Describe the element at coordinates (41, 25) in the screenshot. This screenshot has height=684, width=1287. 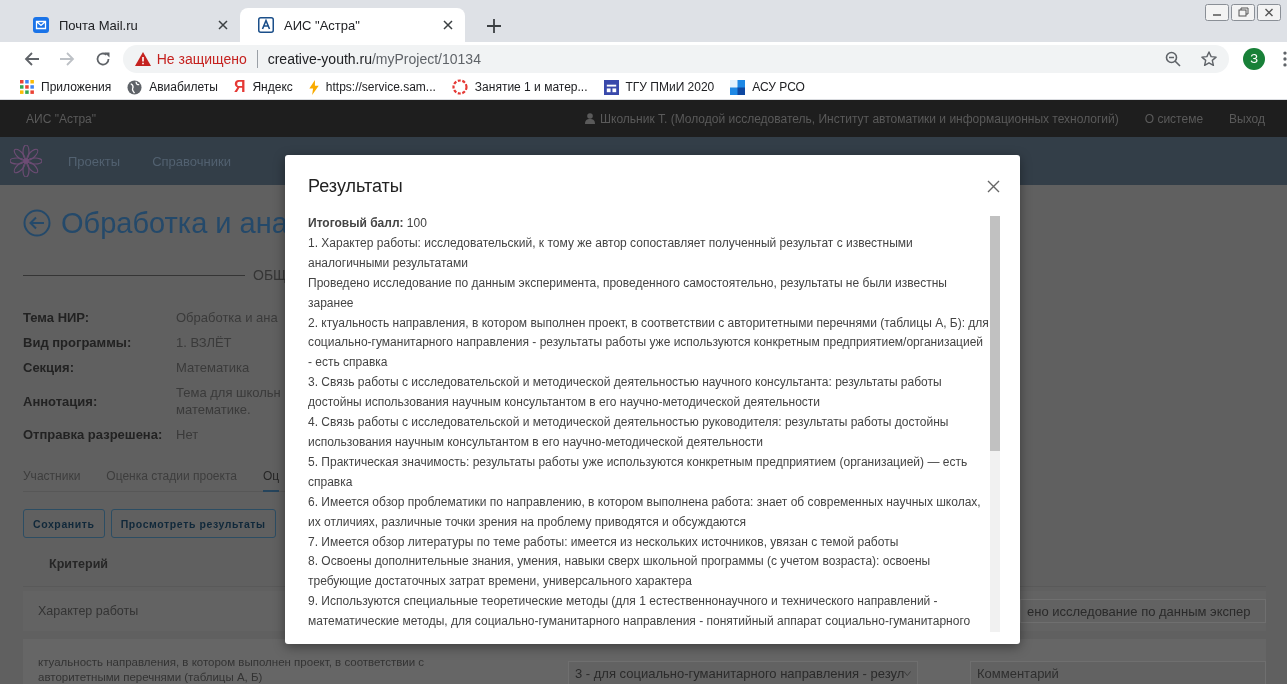
I see `mail-icon` at that location.